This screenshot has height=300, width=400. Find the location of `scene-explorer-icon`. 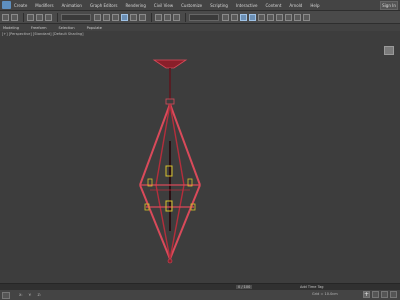

scene-explorer-icon is located at coordinates (243, 17).